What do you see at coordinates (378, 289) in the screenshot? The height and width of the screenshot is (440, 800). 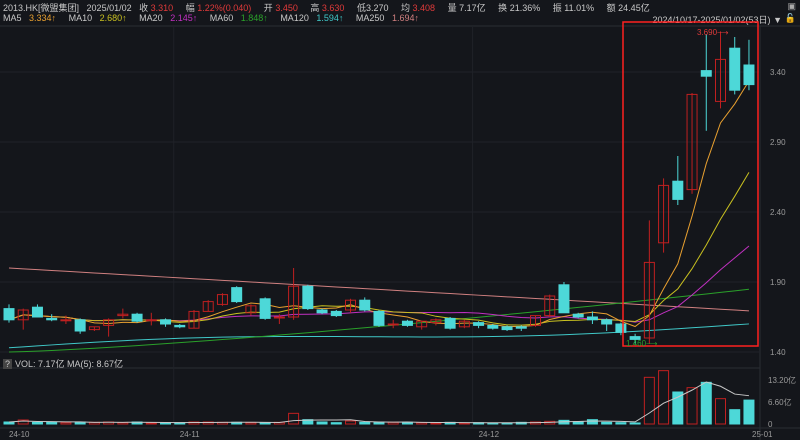 I see `ma250-line` at bounding box center [378, 289].